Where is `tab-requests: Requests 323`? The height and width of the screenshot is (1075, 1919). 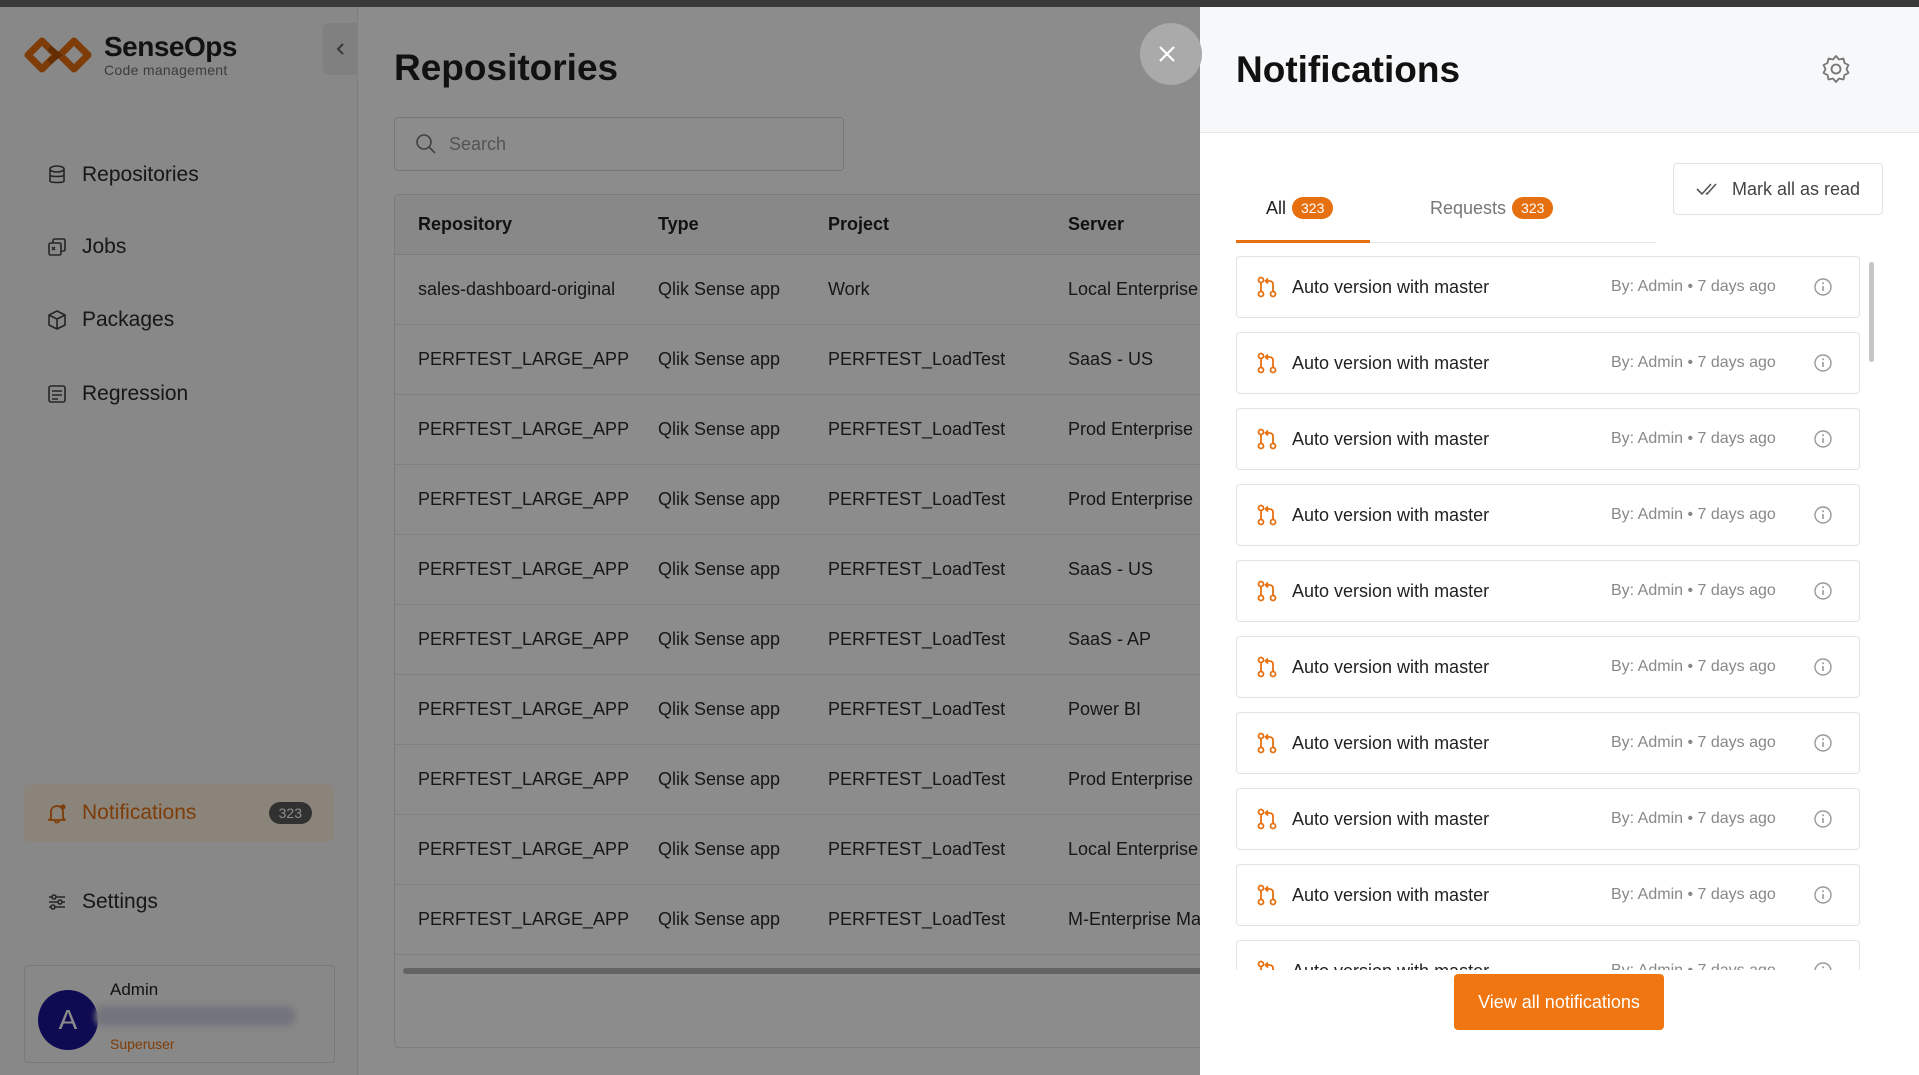
tab-requests: Requests 323 is located at coordinates (1492, 208).